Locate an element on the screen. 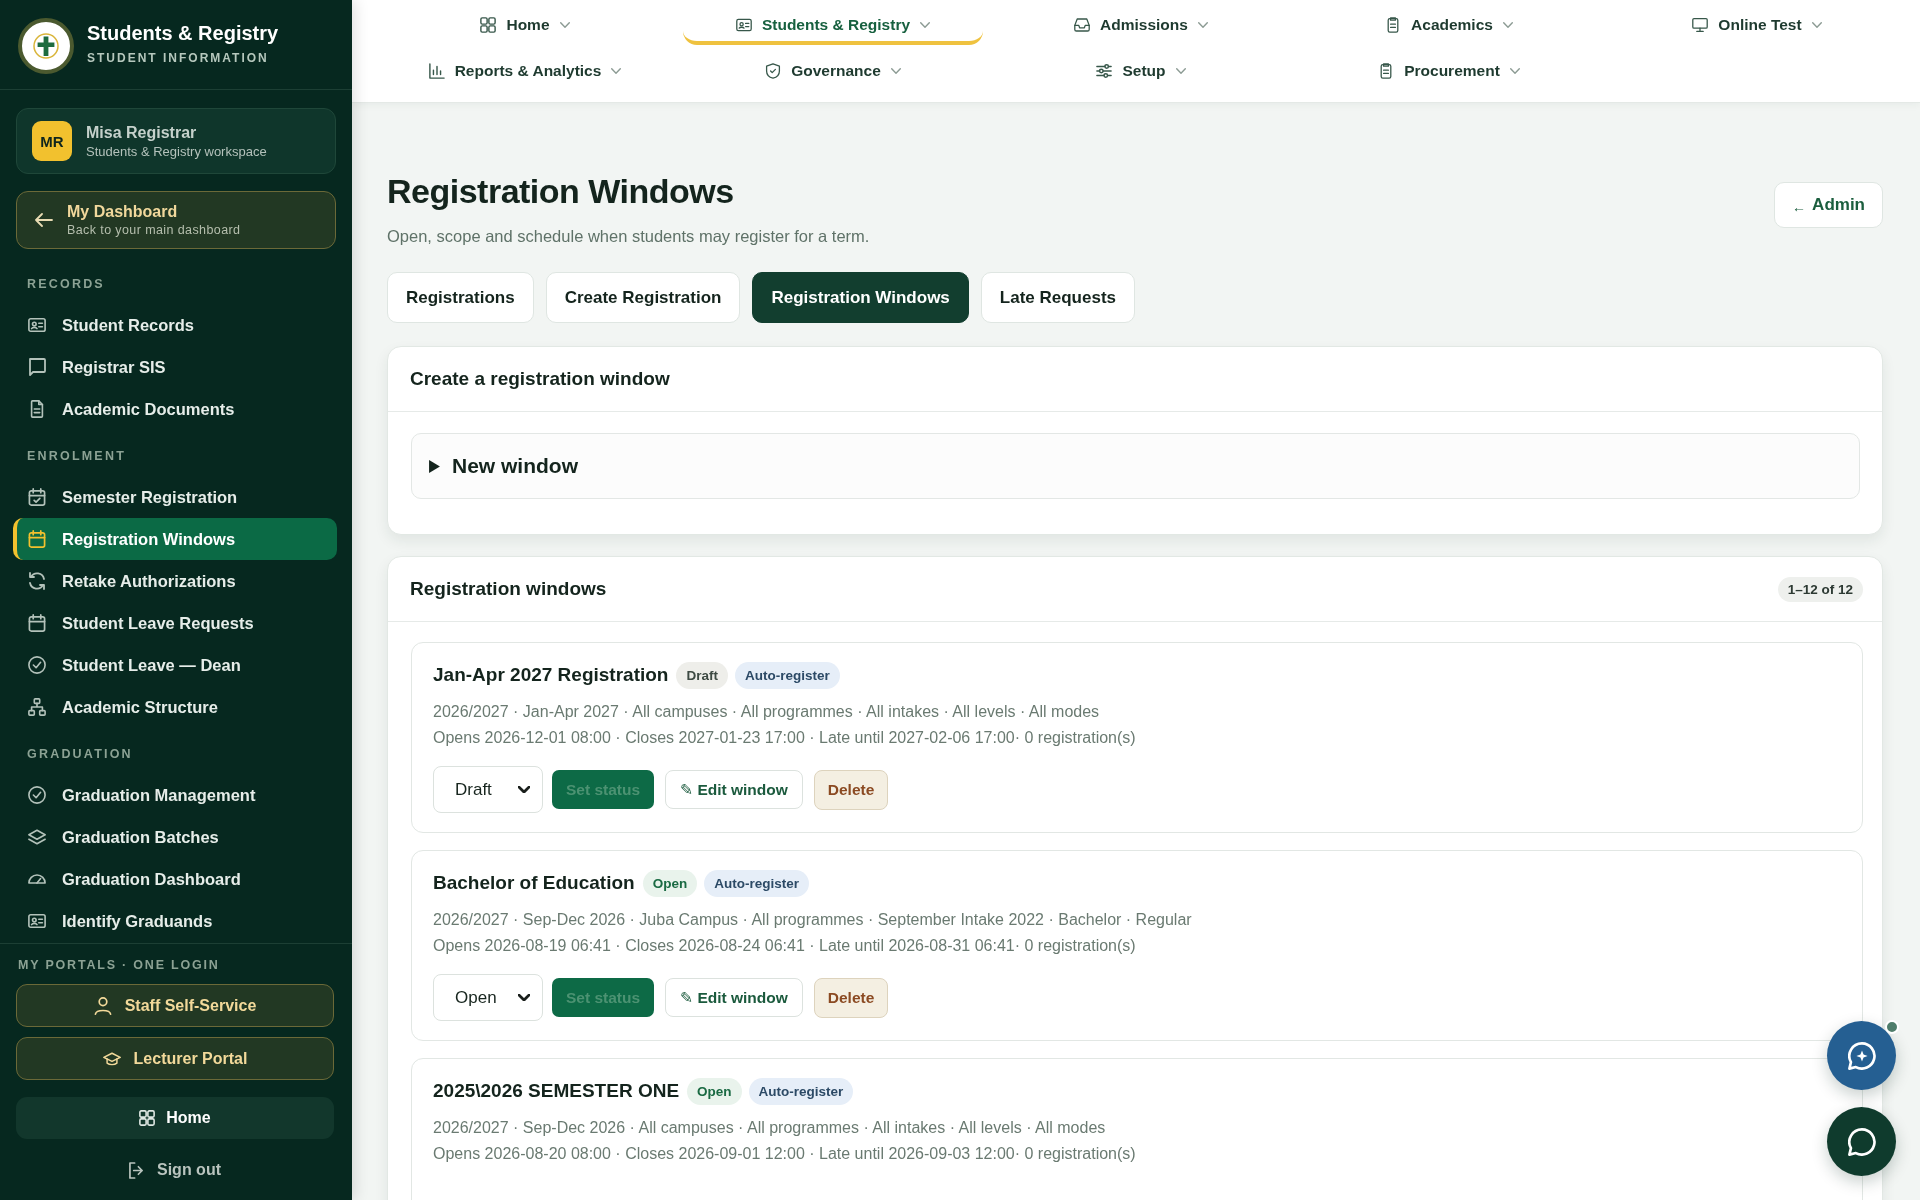 This screenshot has height=1200, width=1920. document-icon is located at coordinates (37, 409).